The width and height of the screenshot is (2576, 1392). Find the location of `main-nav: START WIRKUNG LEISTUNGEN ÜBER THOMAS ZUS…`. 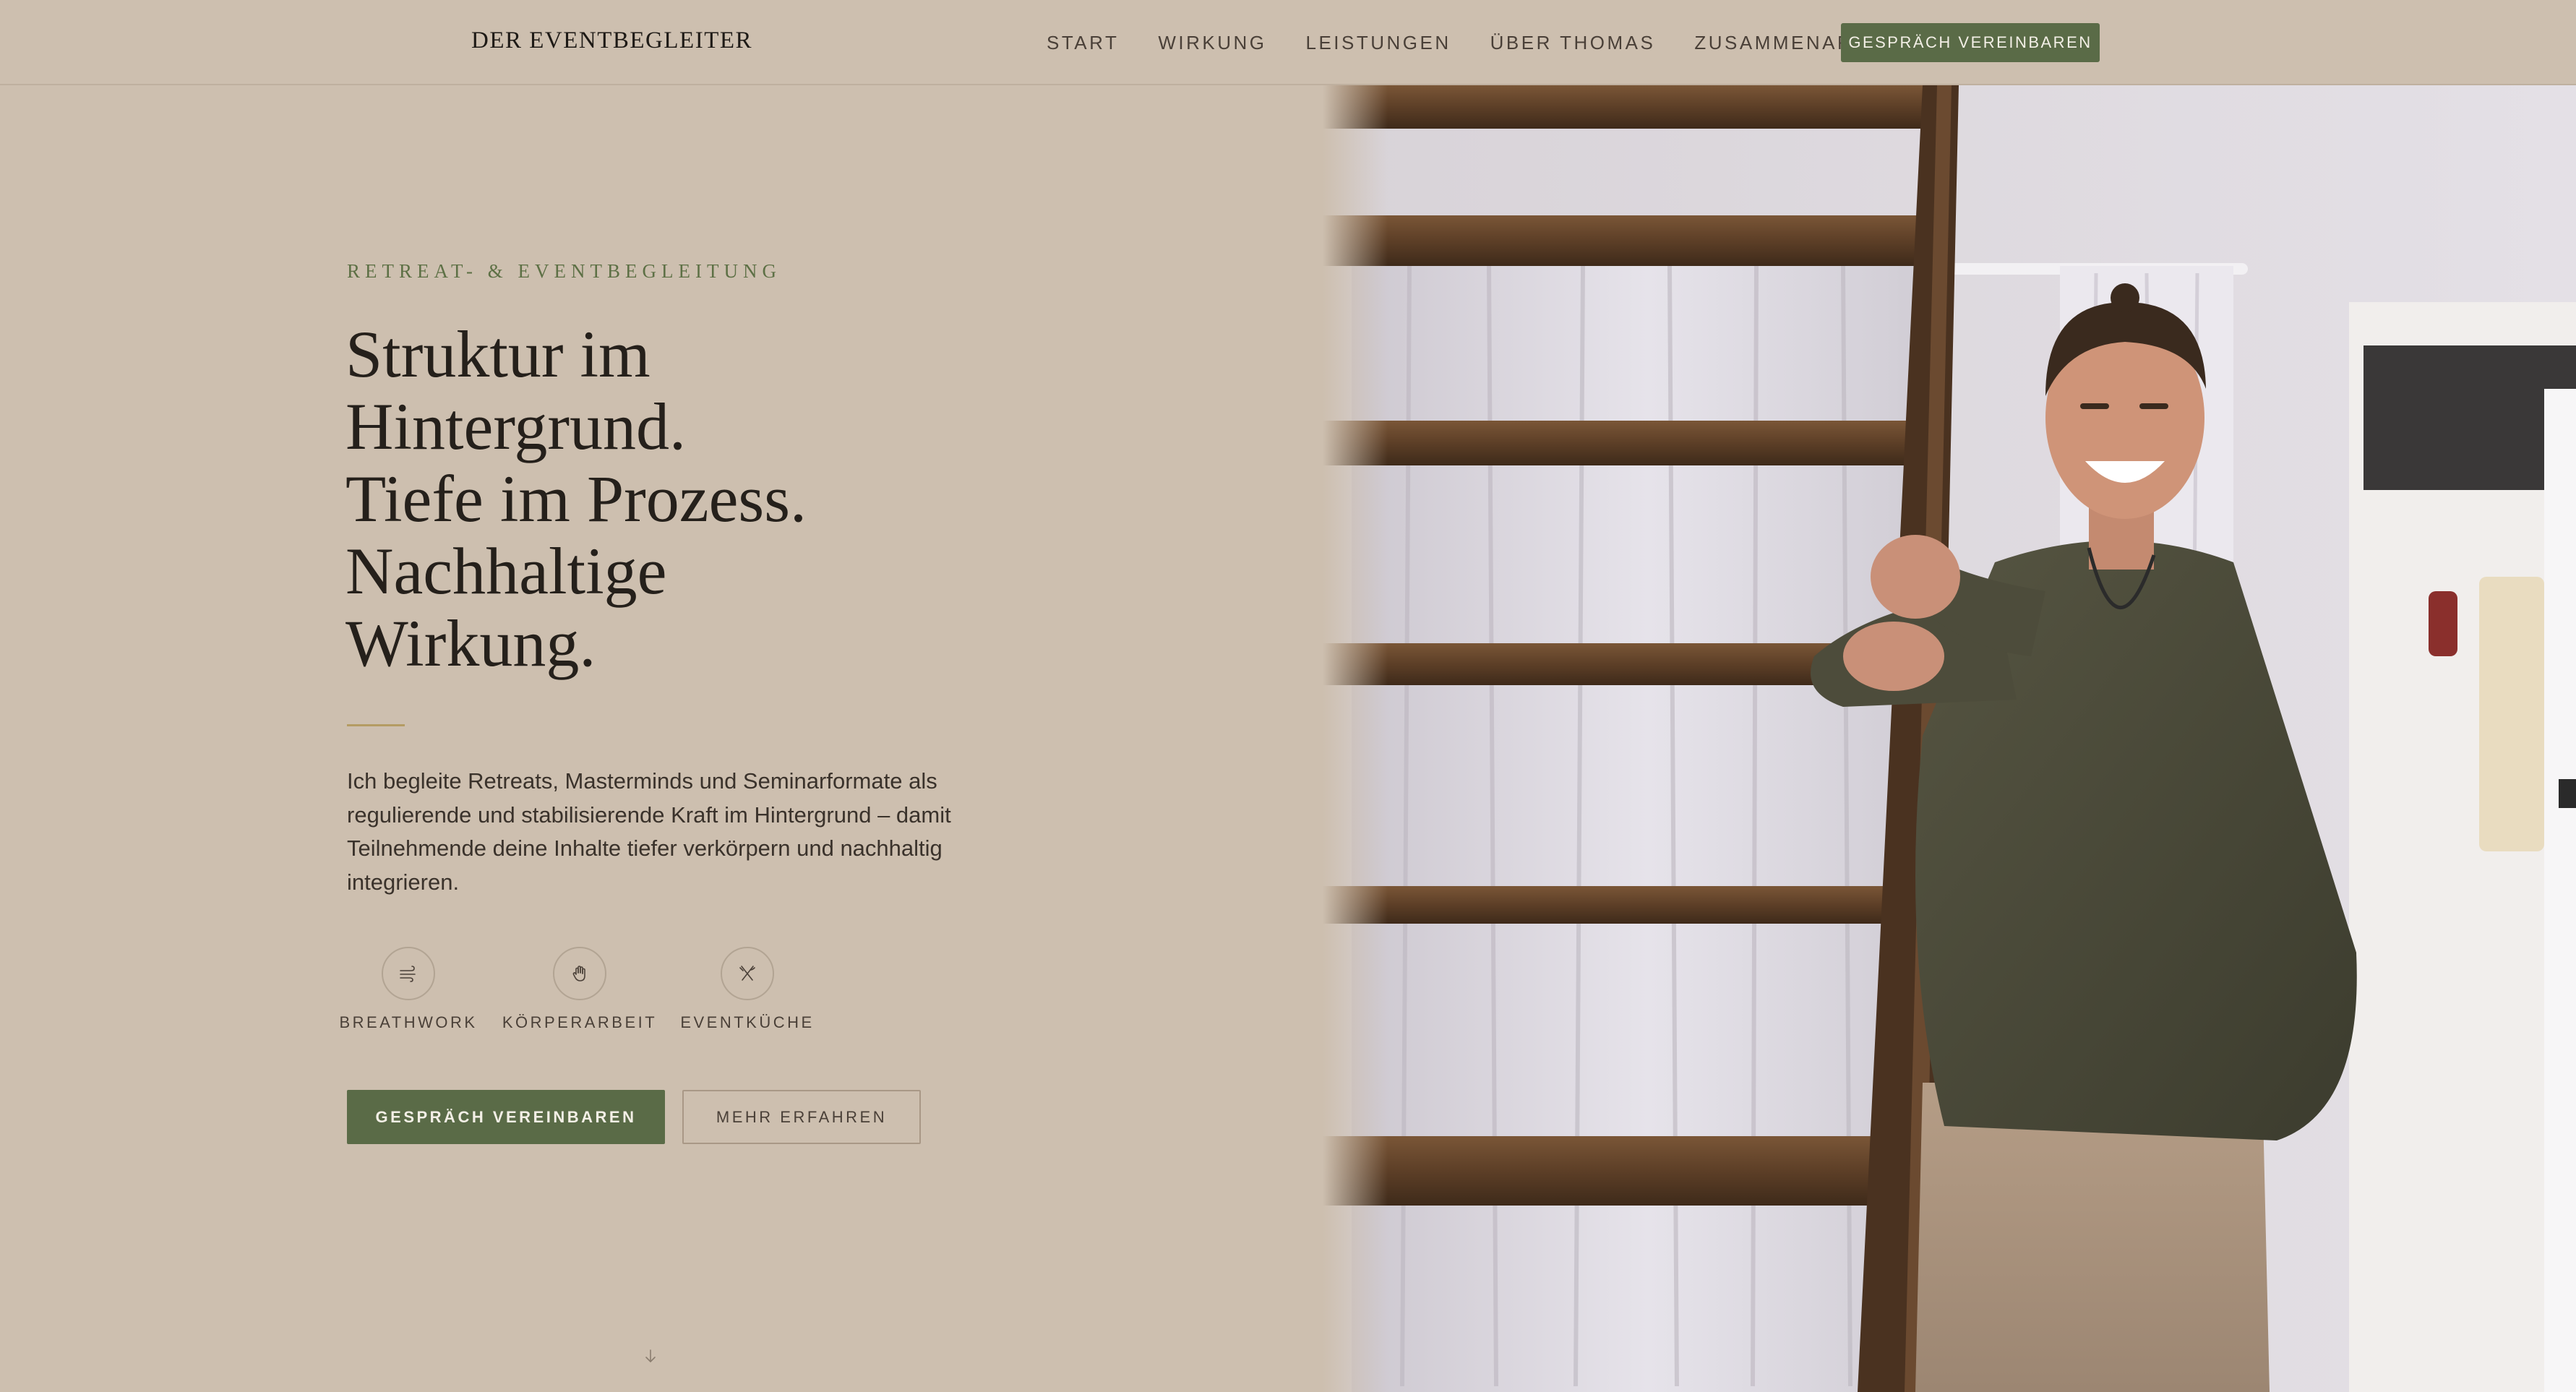

main-nav: START WIRKUNG LEISTUNGEN ÜBER THOMAS ZUS… is located at coordinates (1476, 43).